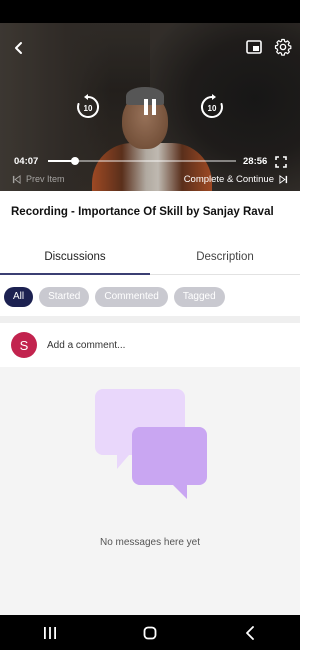 The image size is (320, 650). I want to click on rewind-seconds: 10, so click(88, 108).